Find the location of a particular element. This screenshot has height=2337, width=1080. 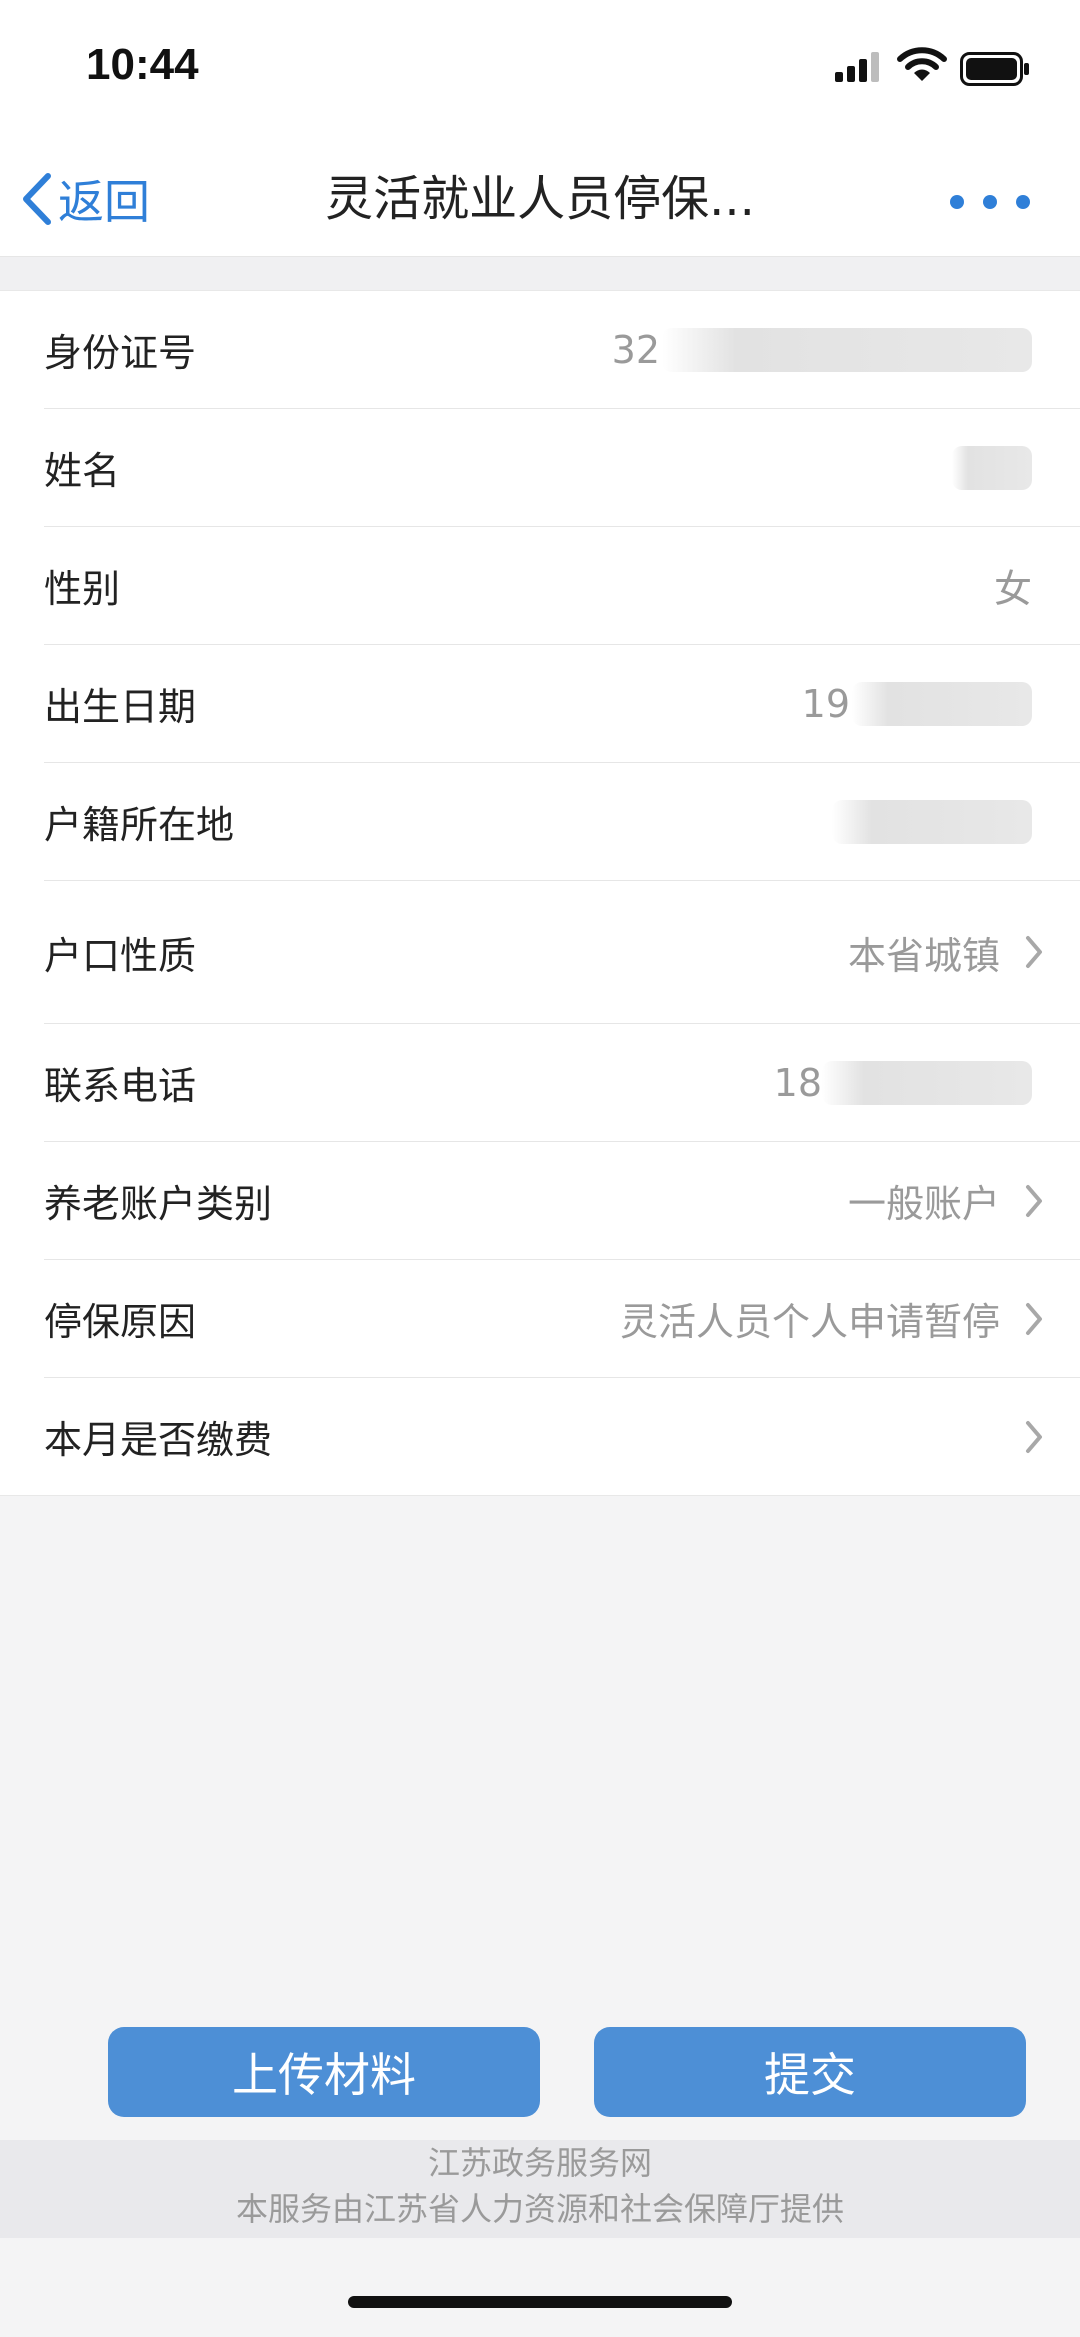

row-label: 出生日期 is located at coordinates (120, 707).